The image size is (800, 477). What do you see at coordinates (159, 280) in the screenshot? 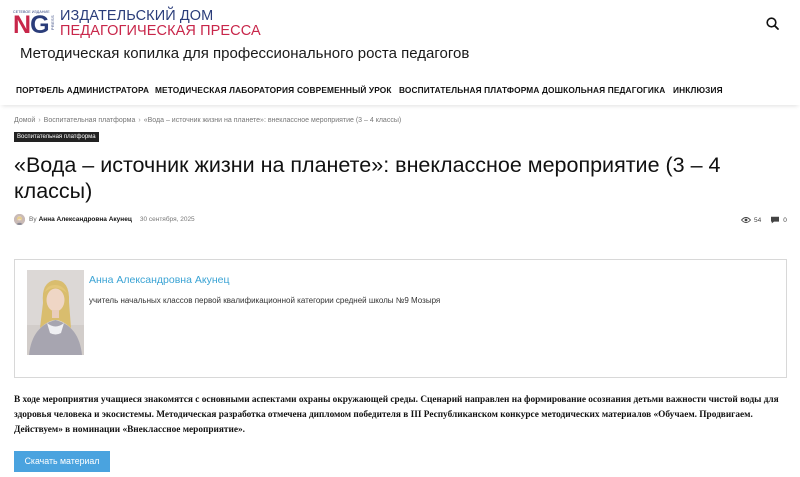
I see `author-box-name: Анна Александровна Акунец` at bounding box center [159, 280].